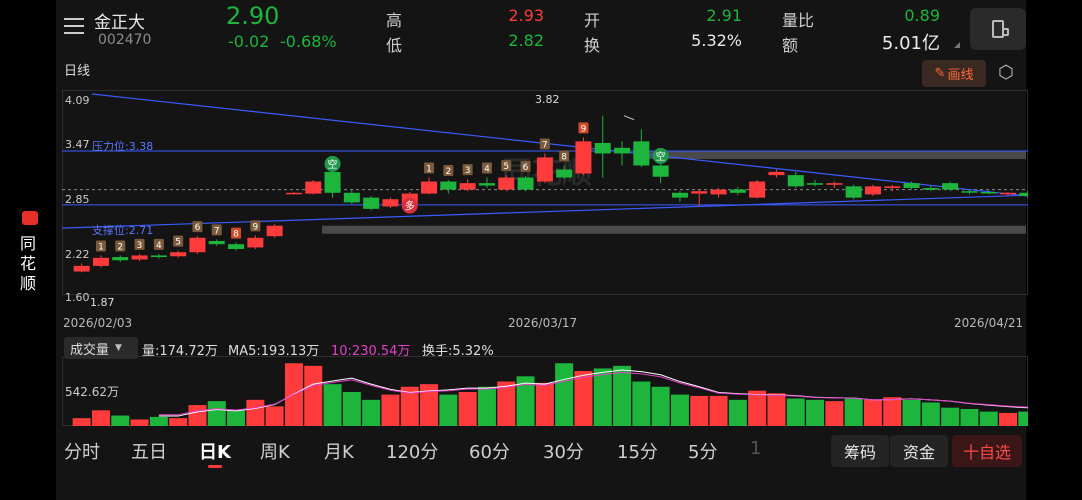 This screenshot has height=500, width=1082. I want to click on add-watchlist-button: 十自选, so click(987, 451).